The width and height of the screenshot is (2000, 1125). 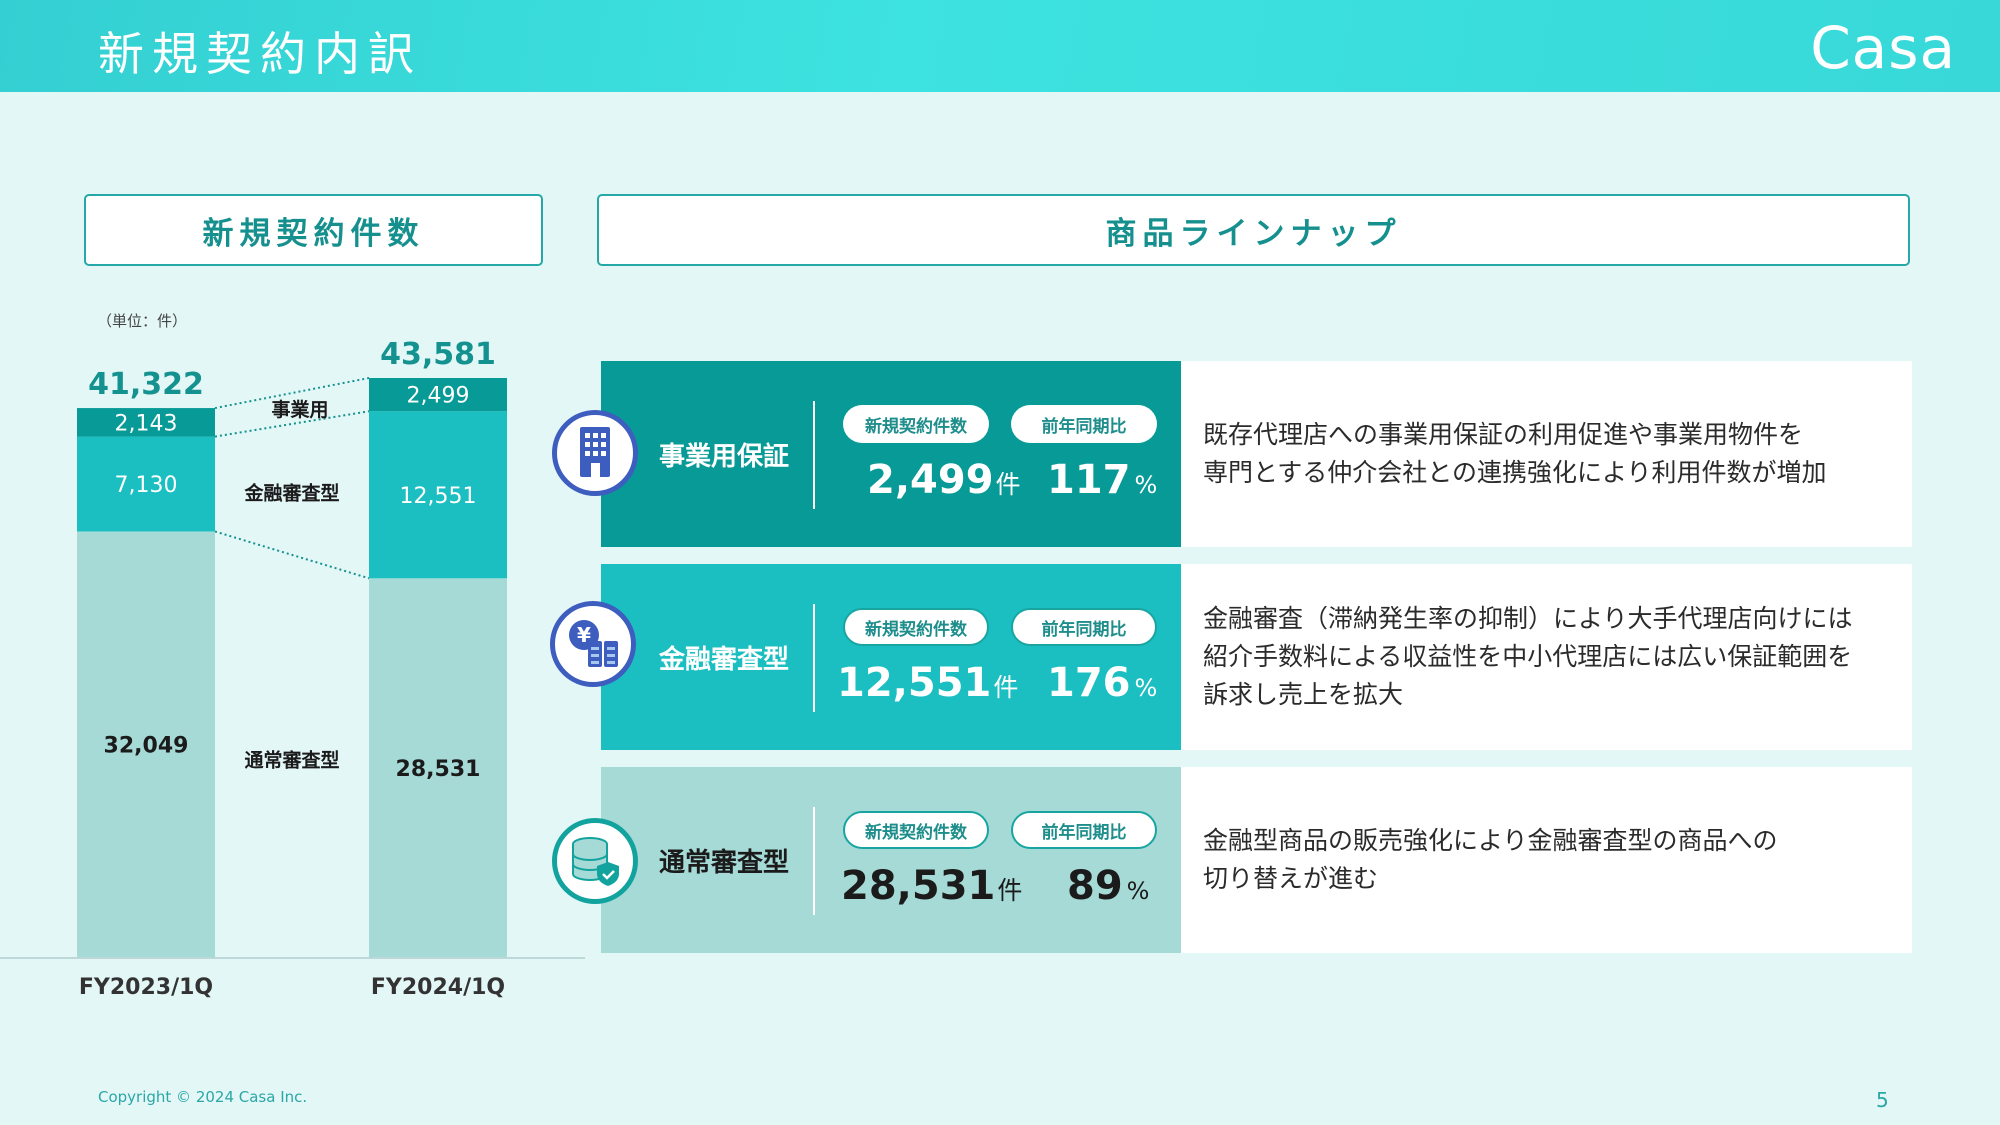 What do you see at coordinates (595, 861) in the screenshot?
I see `database-shield-icon` at bounding box center [595, 861].